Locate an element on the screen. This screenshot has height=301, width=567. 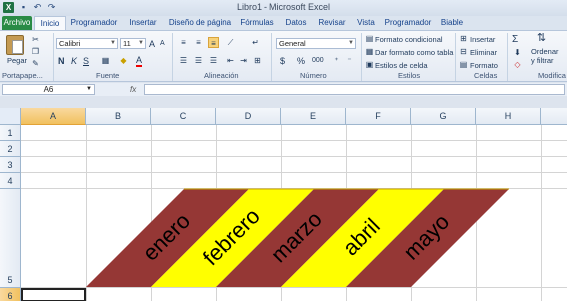
align-left-icon: ☰ is located at coordinates (183, 60).